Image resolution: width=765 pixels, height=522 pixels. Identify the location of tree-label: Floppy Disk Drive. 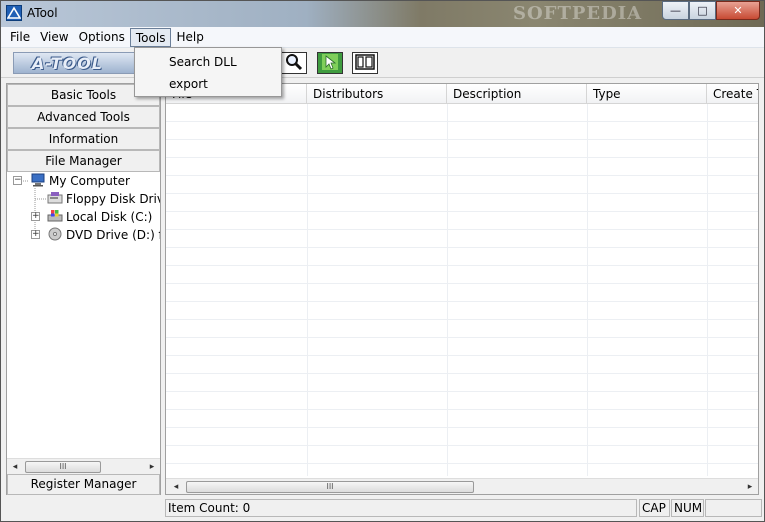
(113, 199).